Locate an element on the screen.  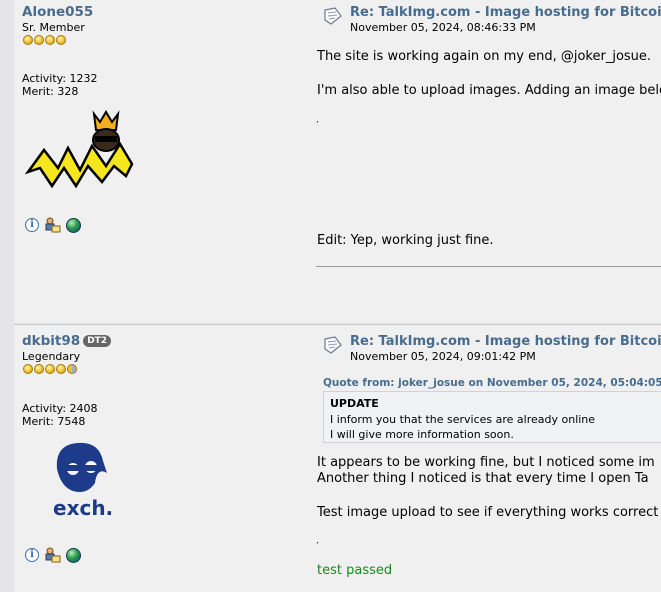
avatar is located at coordinates (80, 151).